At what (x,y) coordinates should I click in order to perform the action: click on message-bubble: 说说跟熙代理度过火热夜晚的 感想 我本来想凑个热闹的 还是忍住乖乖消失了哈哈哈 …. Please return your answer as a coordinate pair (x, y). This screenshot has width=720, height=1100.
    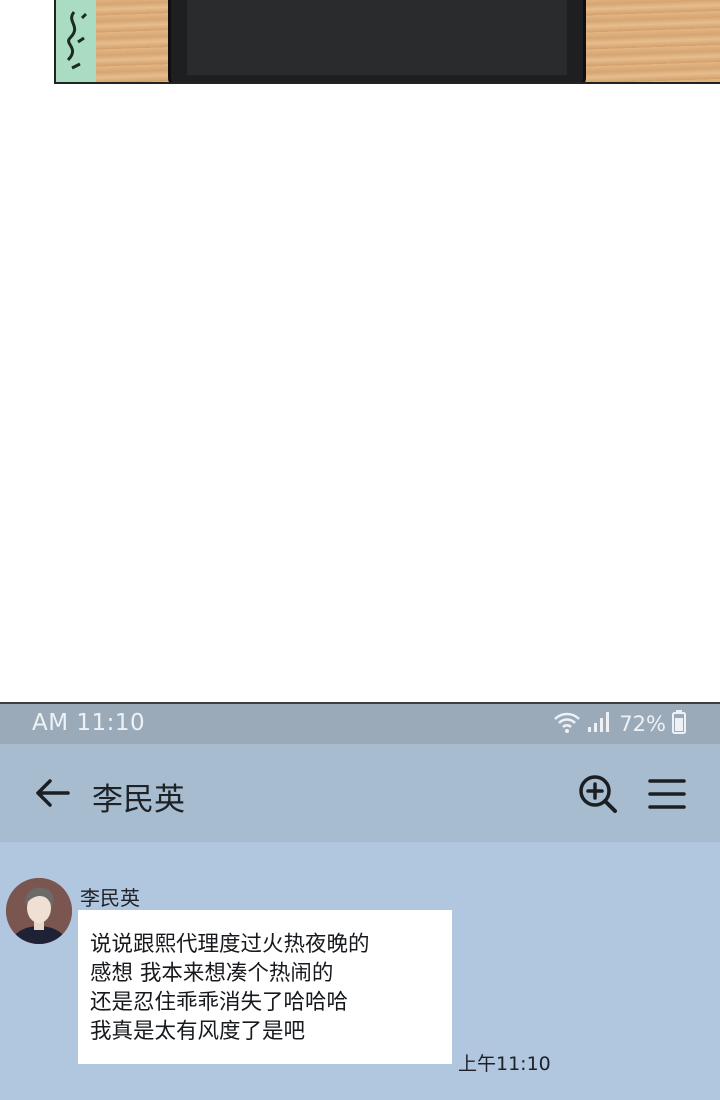
    Looking at the image, I should click on (265, 987).